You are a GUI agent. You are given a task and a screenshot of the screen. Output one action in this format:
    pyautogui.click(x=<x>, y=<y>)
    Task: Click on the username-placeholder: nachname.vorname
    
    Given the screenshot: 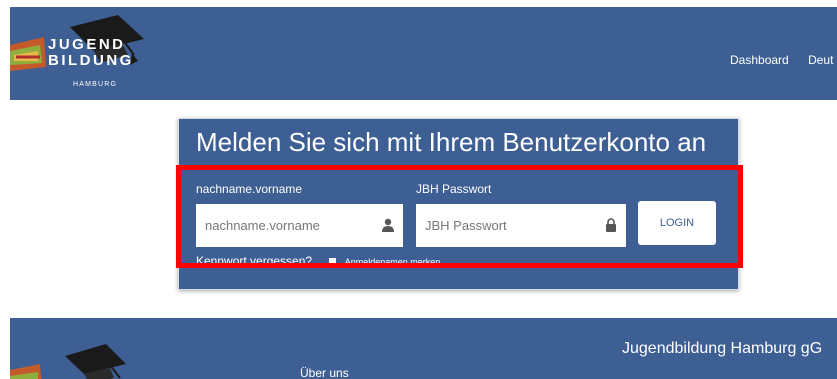 What is the action you would take?
    pyautogui.click(x=262, y=225)
    